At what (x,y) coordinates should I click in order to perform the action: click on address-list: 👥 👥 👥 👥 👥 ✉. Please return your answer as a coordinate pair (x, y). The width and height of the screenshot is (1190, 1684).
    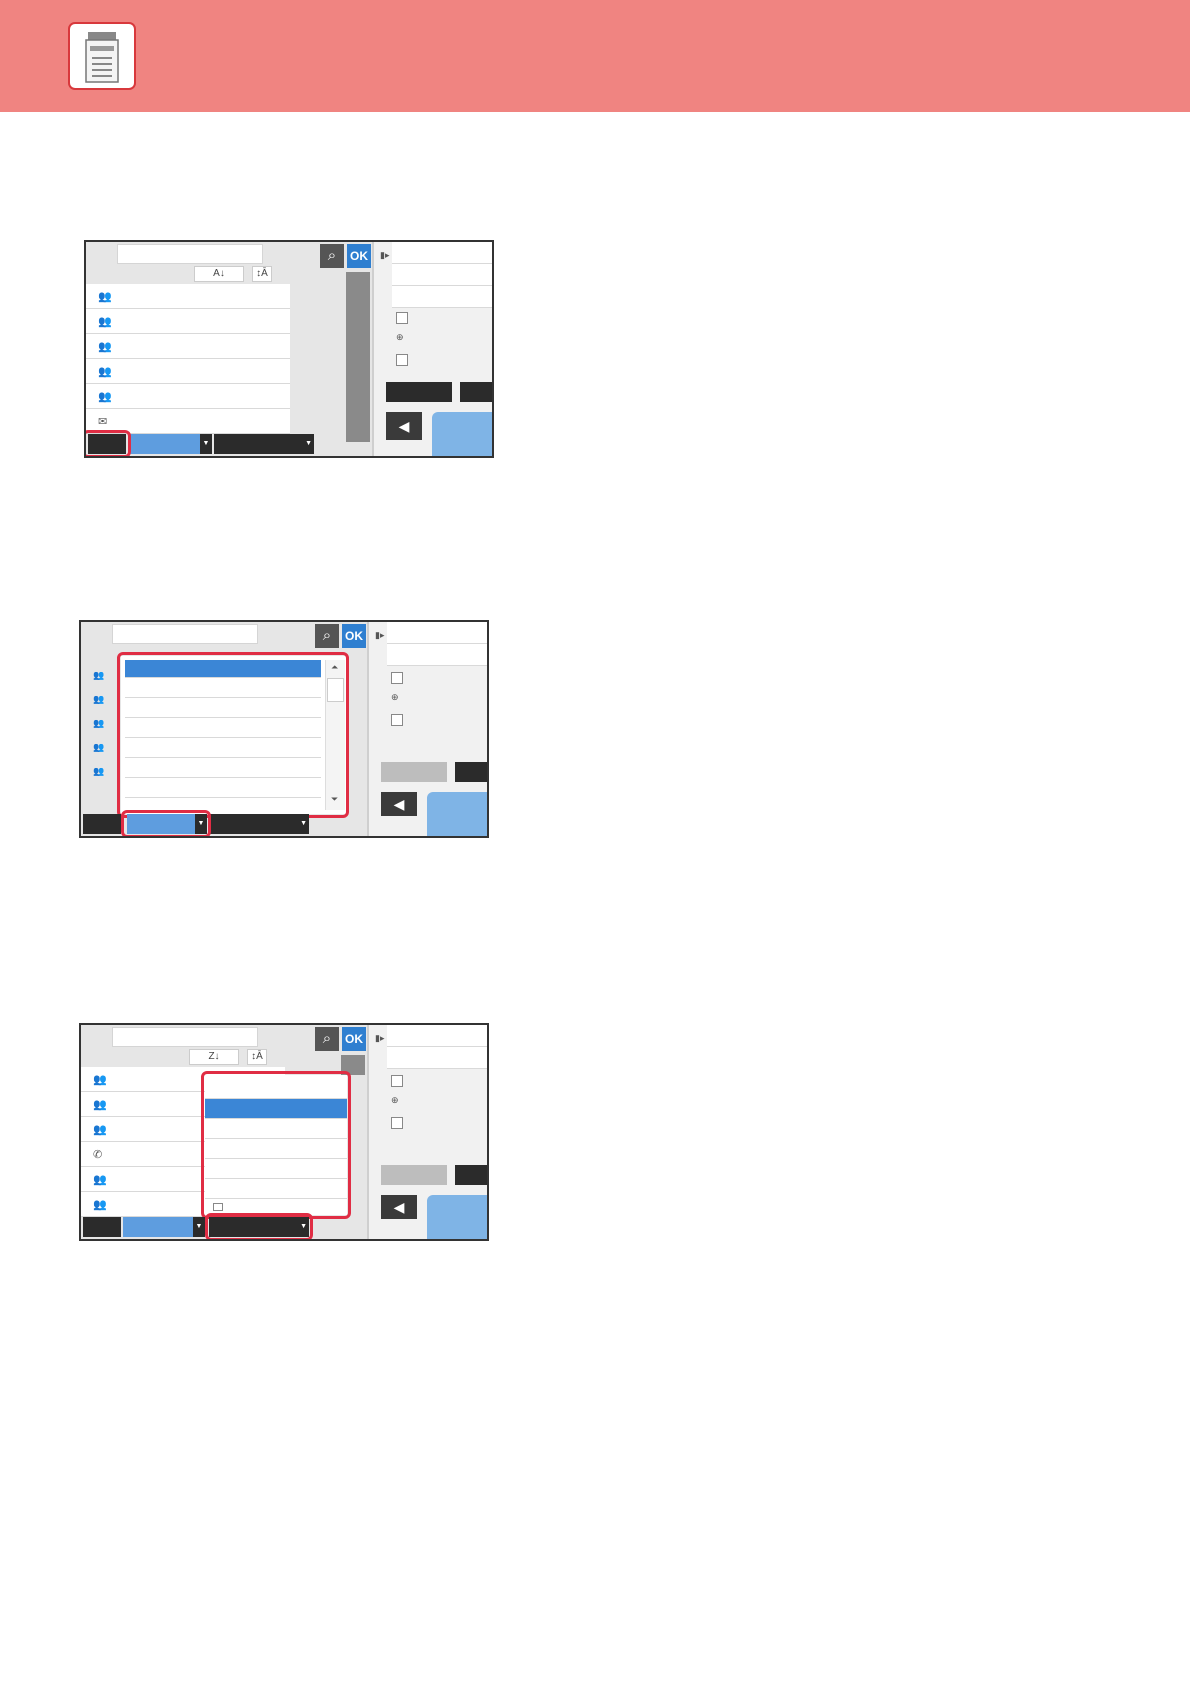
    Looking at the image, I should click on (188, 359).